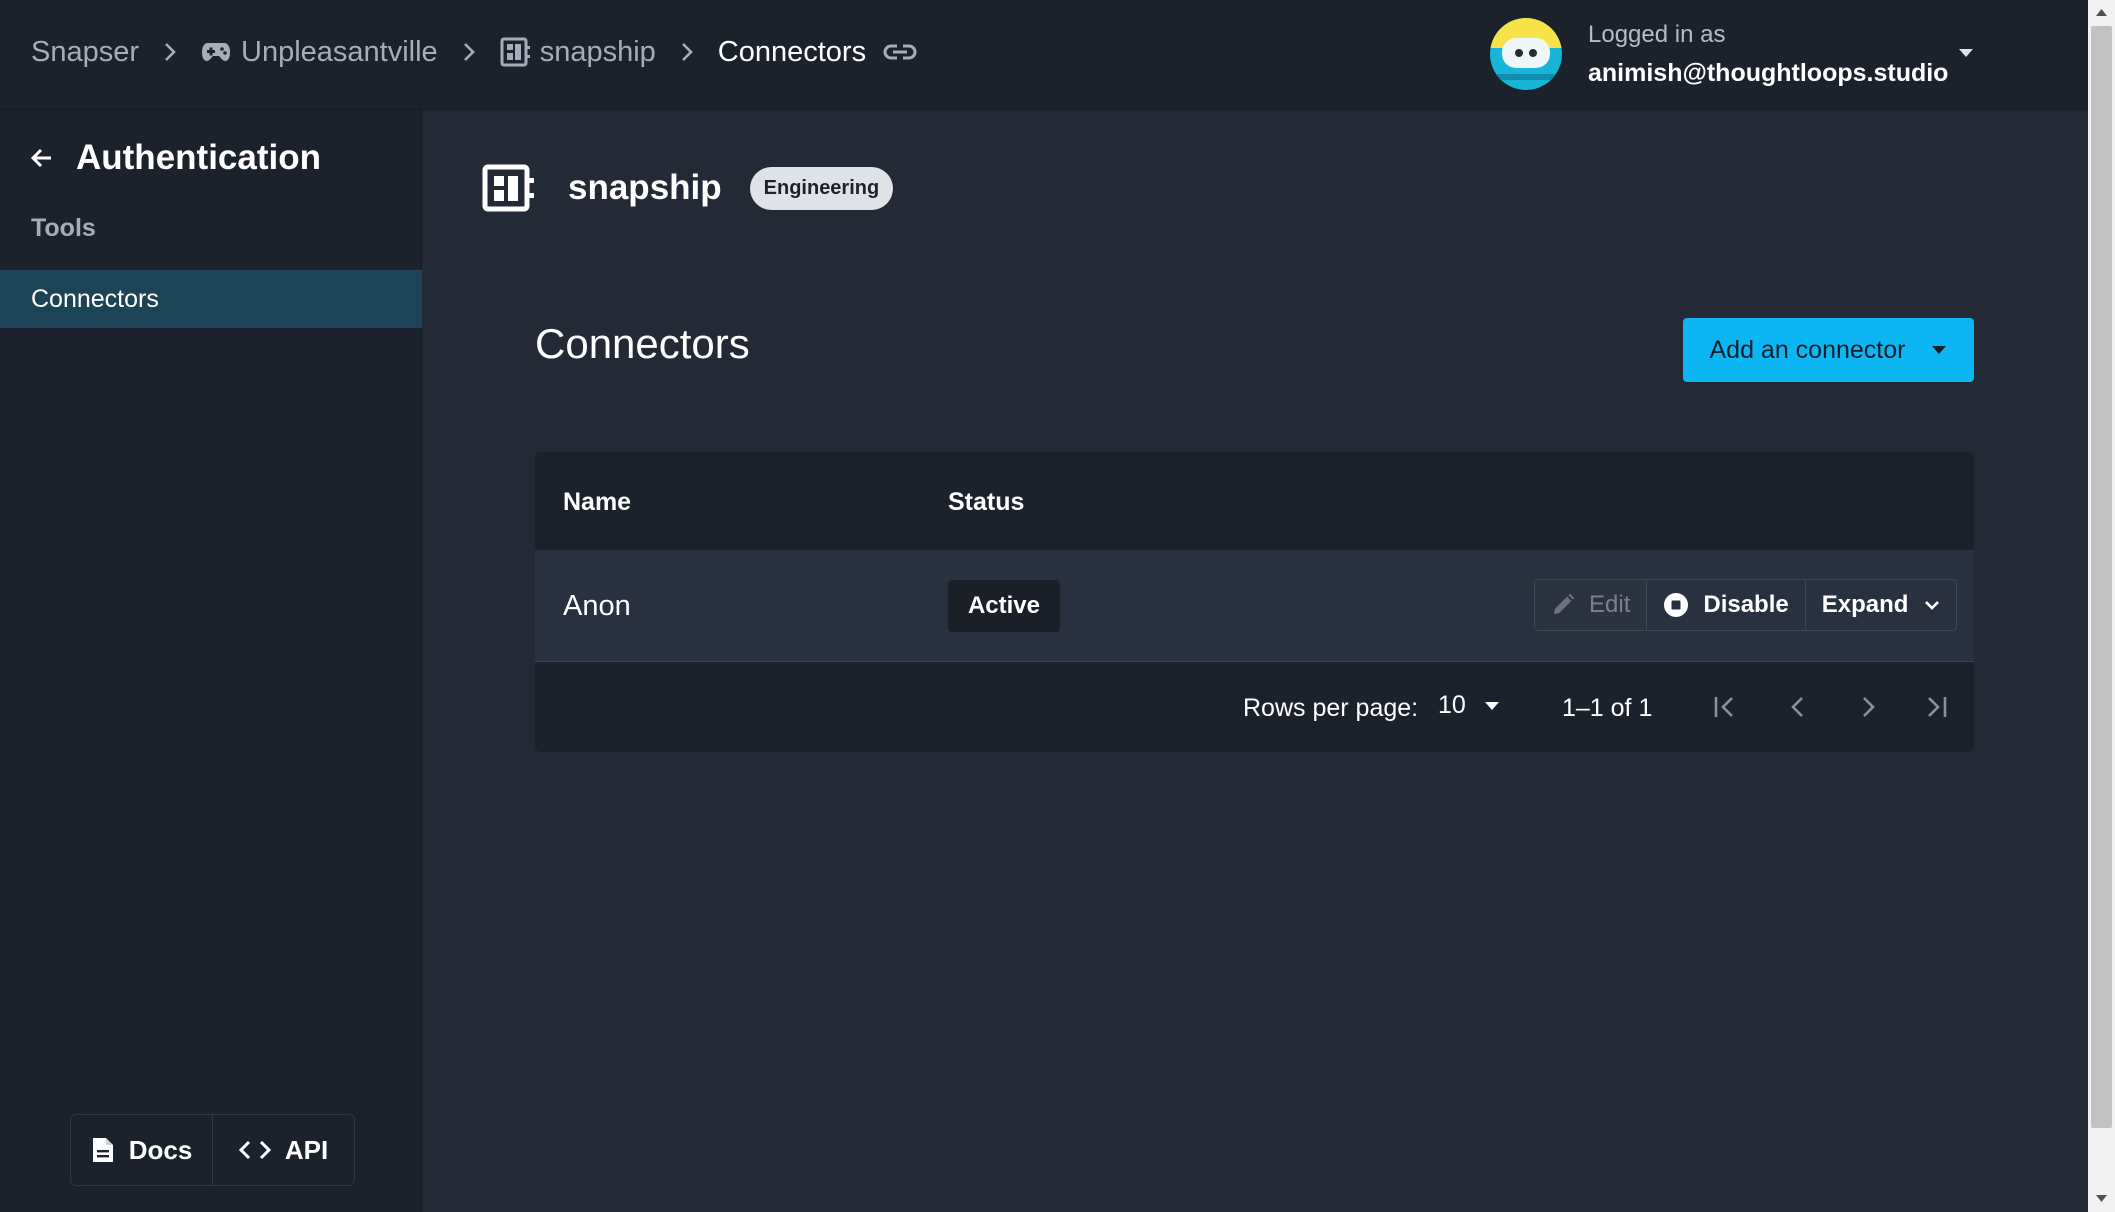 The image size is (2115, 1212). What do you see at coordinates (103, 1150) in the screenshot?
I see `document-icon` at bounding box center [103, 1150].